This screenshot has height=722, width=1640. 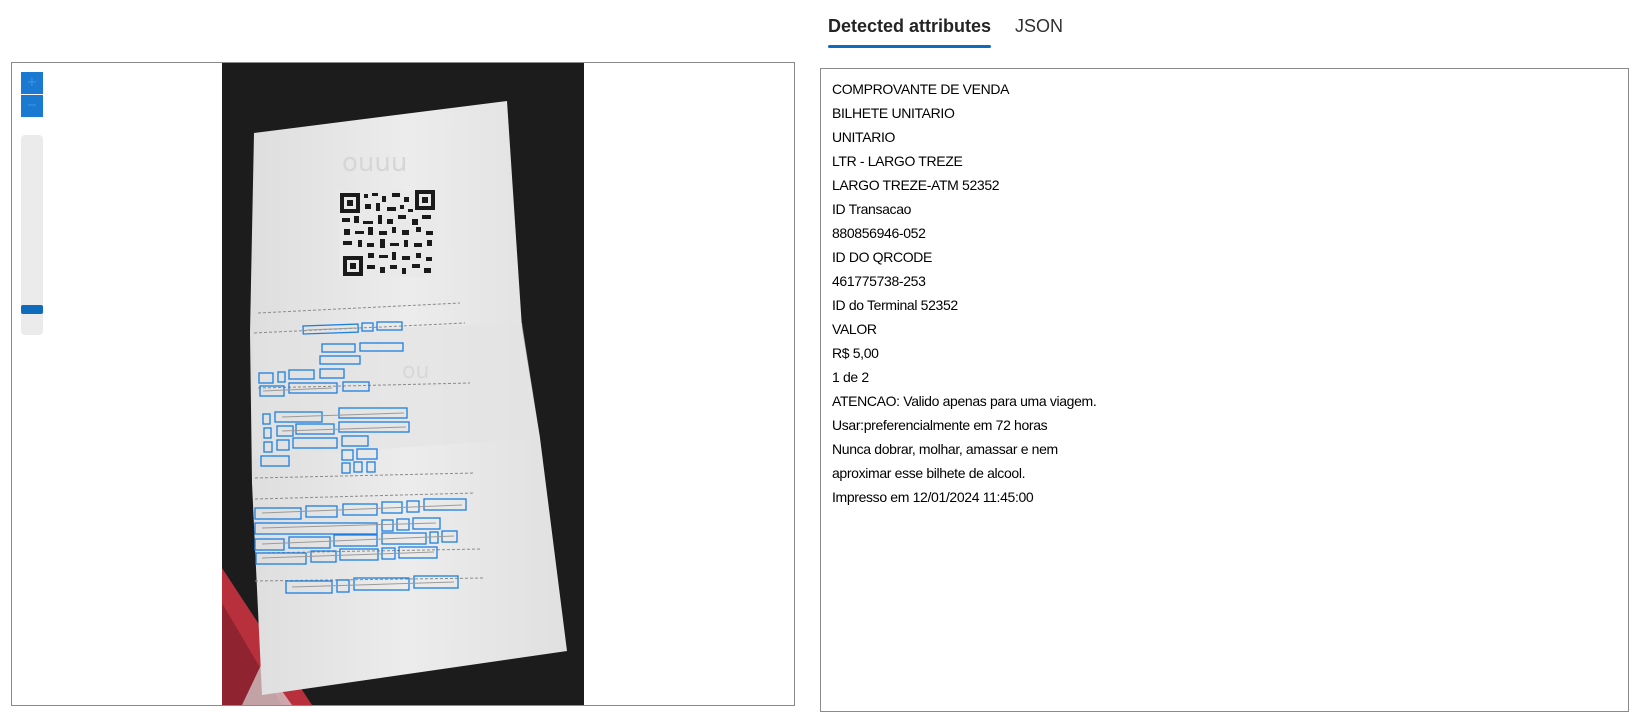 What do you see at coordinates (933, 497) in the screenshot?
I see `attribute-line: Impresso em 12/01/2024 11:45:00` at bounding box center [933, 497].